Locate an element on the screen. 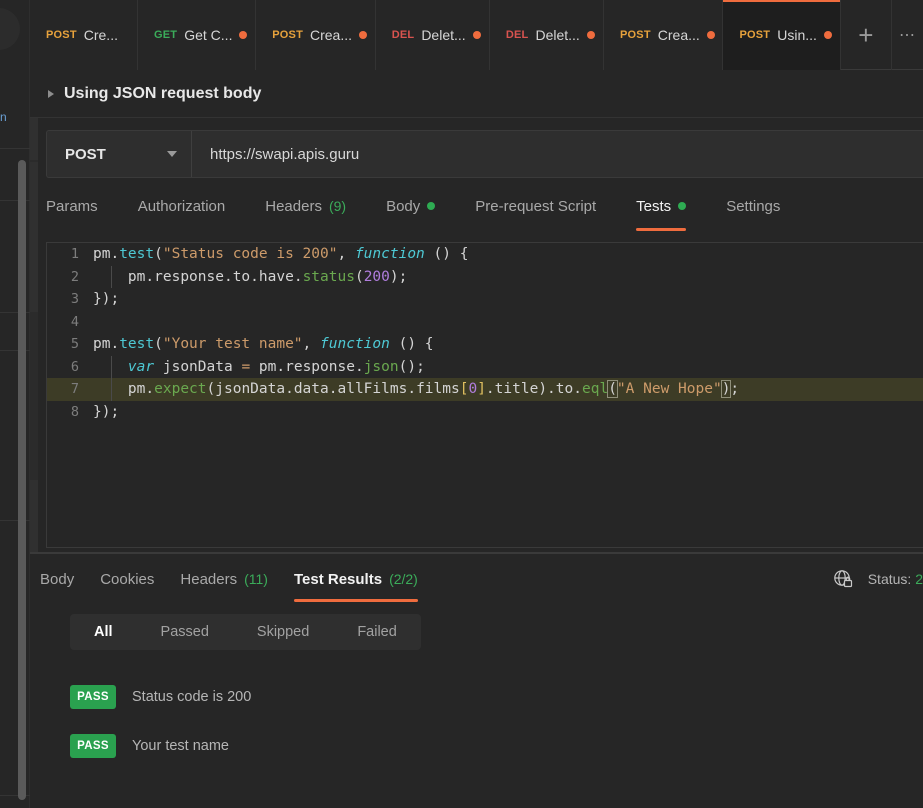 Image resolution: width=923 pixels, height=808 pixels. sidebar-scrollbar is located at coordinates (22, 480).